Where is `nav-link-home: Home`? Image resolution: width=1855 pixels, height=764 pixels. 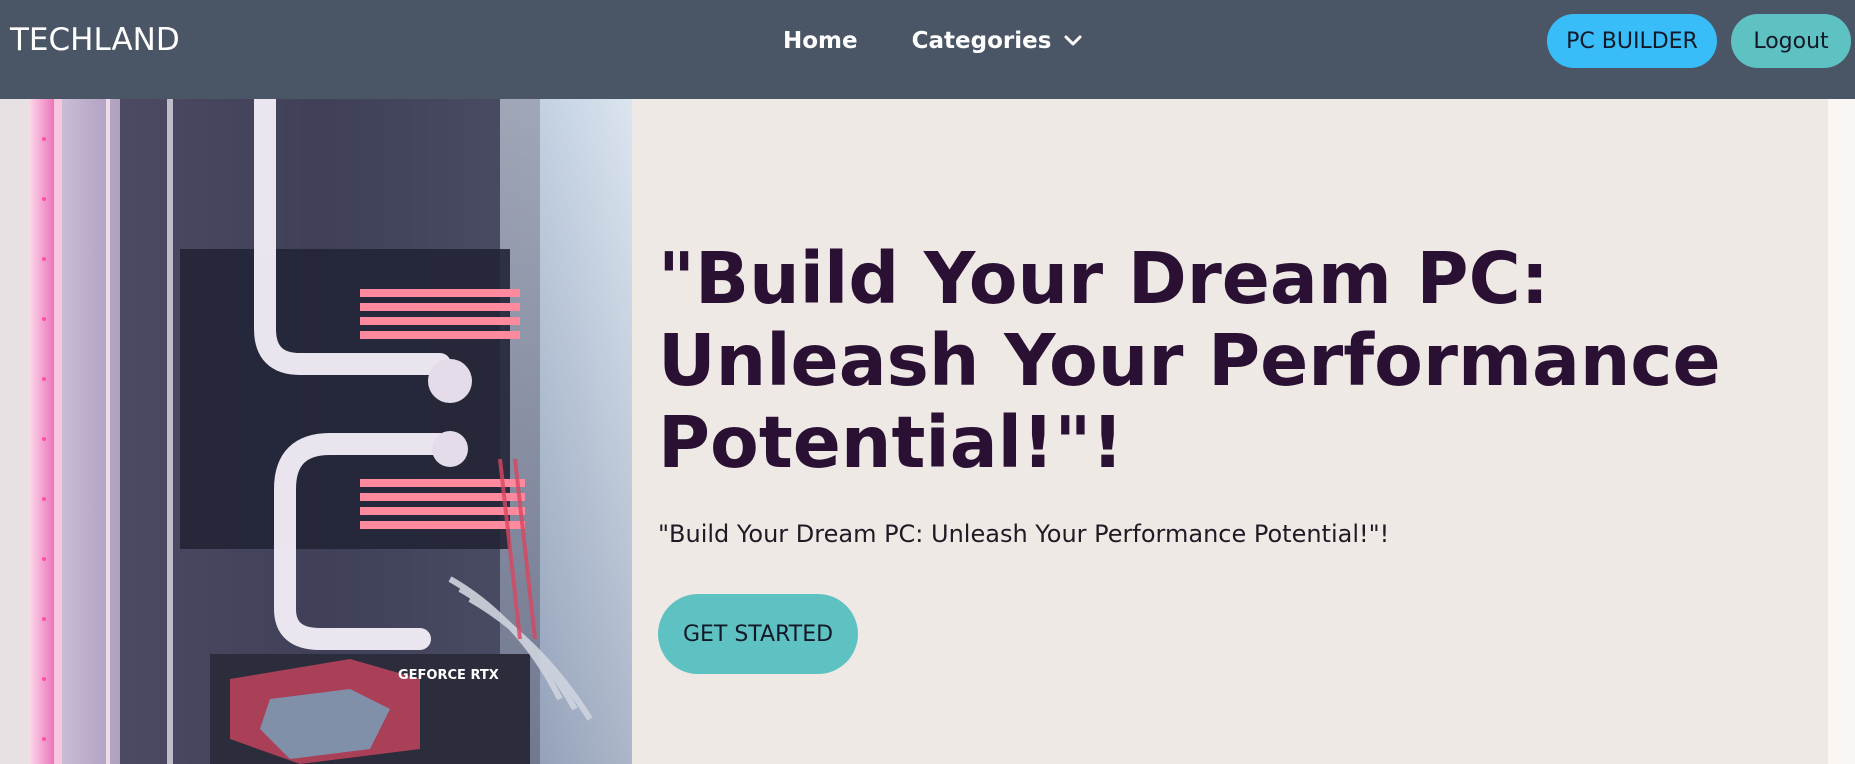 nav-link-home: Home is located at coordinates (820, 41).